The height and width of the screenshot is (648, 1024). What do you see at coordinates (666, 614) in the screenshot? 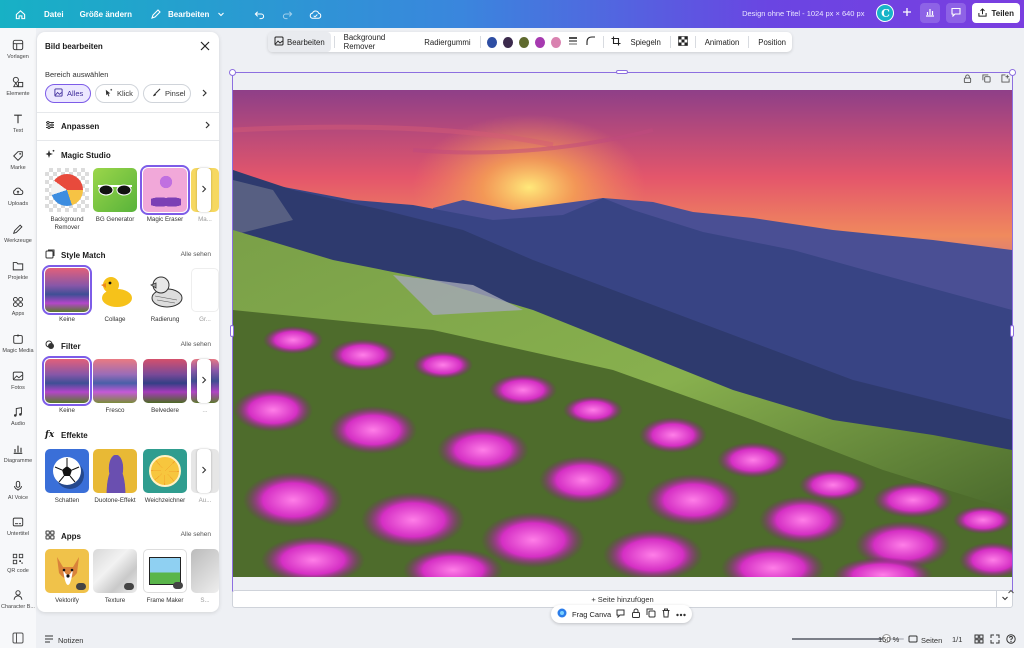
I see `trash-icon` at bounding box center [666, 614].